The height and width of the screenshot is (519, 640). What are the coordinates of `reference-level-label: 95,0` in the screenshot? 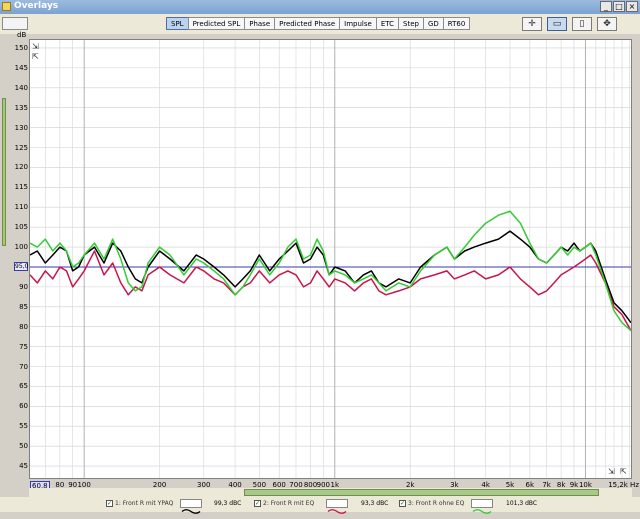 It's located at (21, 266).